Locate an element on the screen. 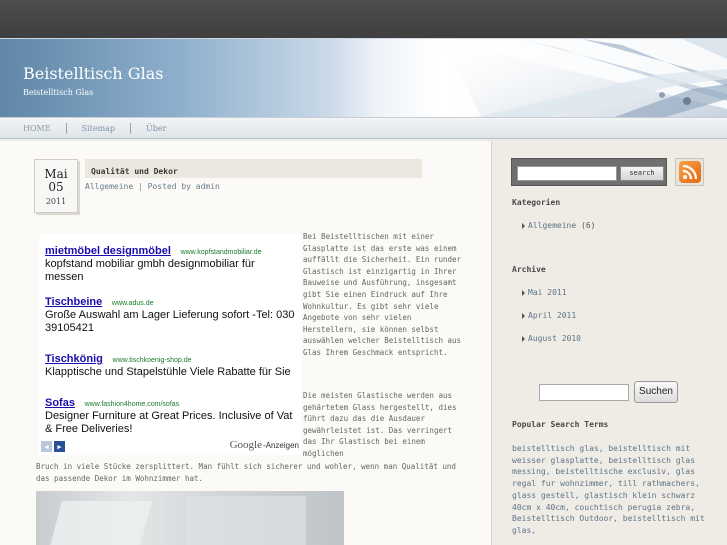 The height and width of the screenshot is (545, 727). google-ads-label: Google -Anzeigen is located at coordinates (264, 445).